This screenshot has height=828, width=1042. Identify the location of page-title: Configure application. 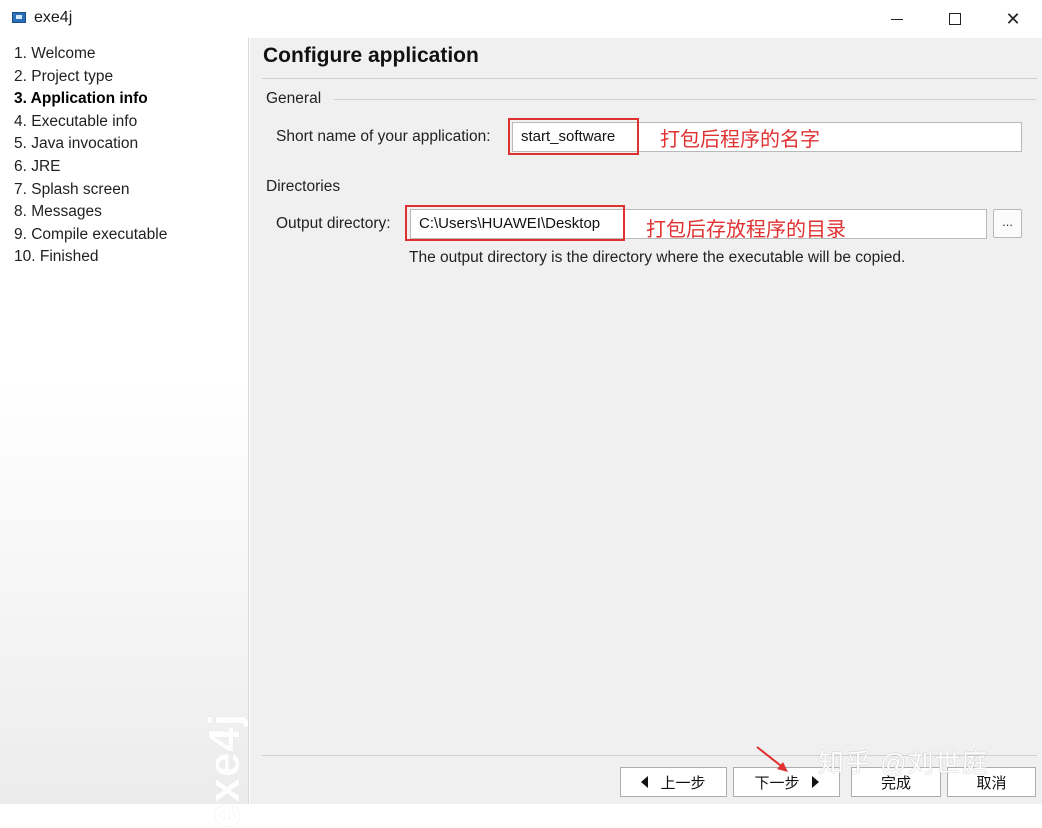
(371, 55).